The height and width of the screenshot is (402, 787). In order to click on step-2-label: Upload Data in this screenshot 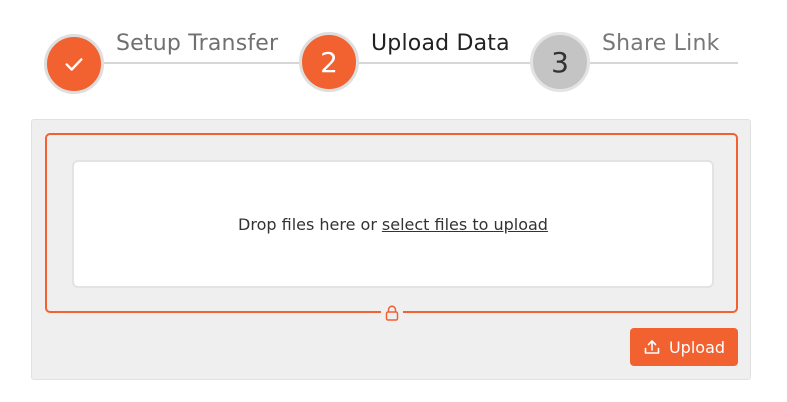, I will do `click(440, 43)`.